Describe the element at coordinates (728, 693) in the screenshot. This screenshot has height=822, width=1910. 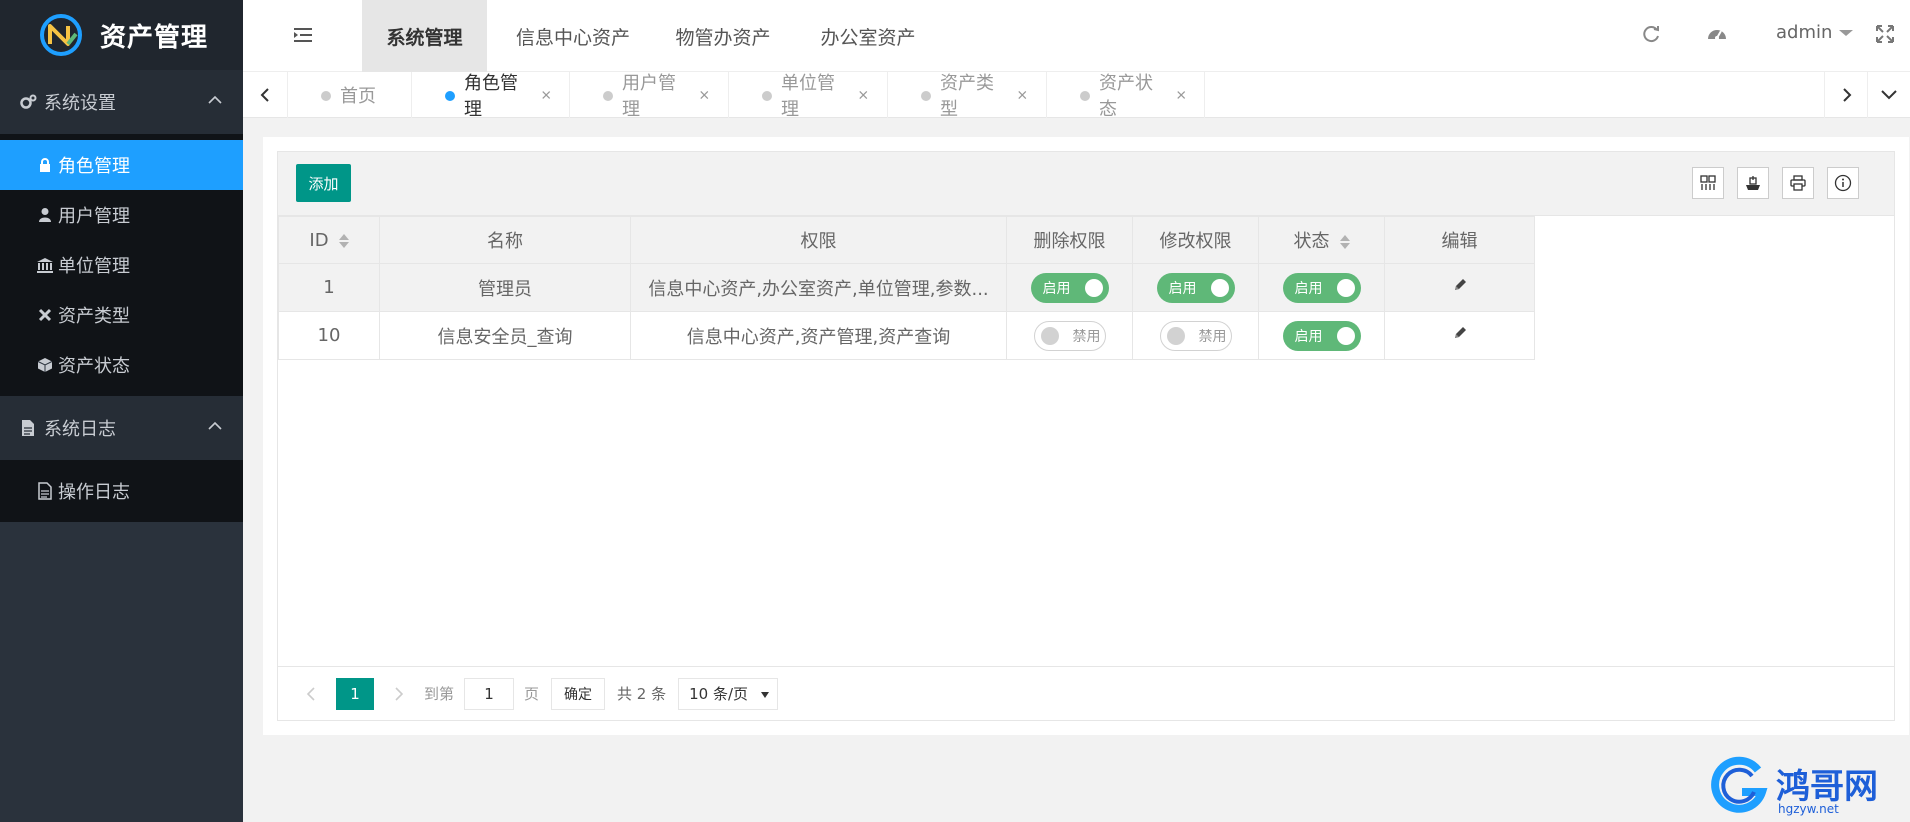
I see `page-size-select: 10 条/页` at that location.